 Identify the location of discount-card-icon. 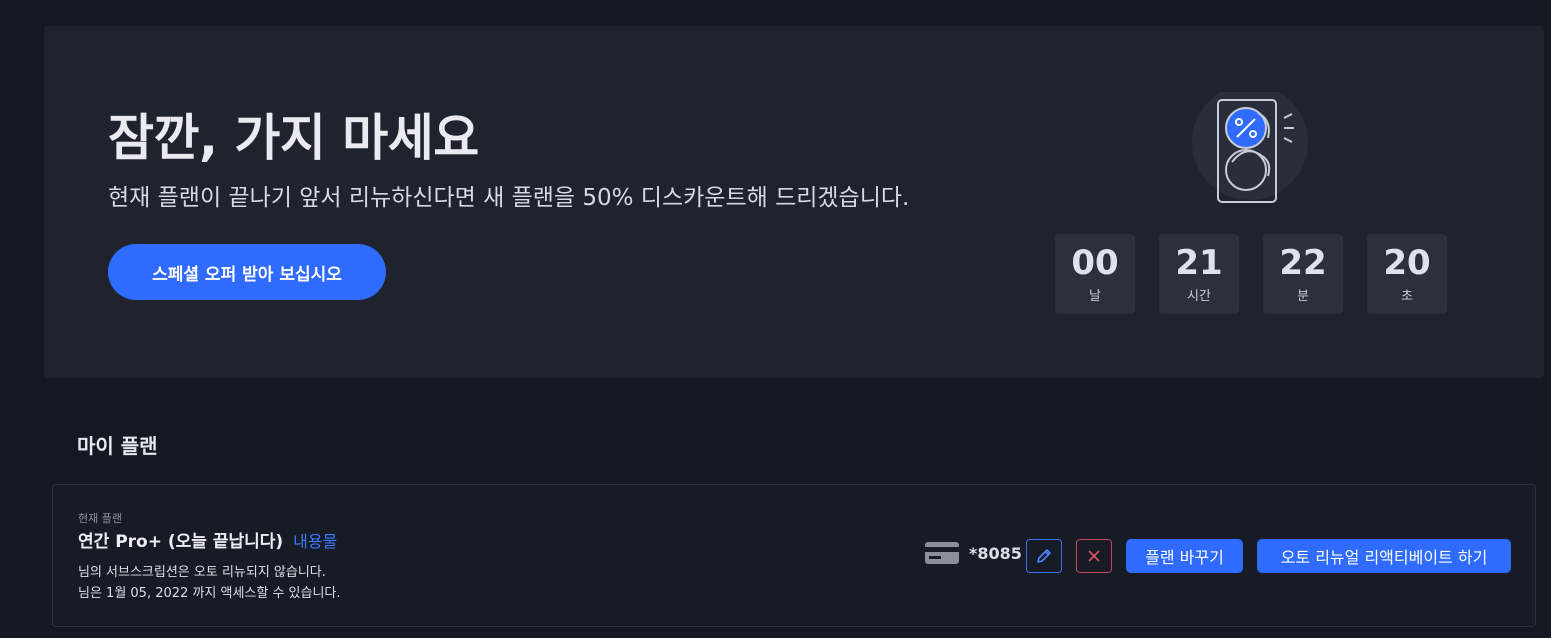
(1250, 147).